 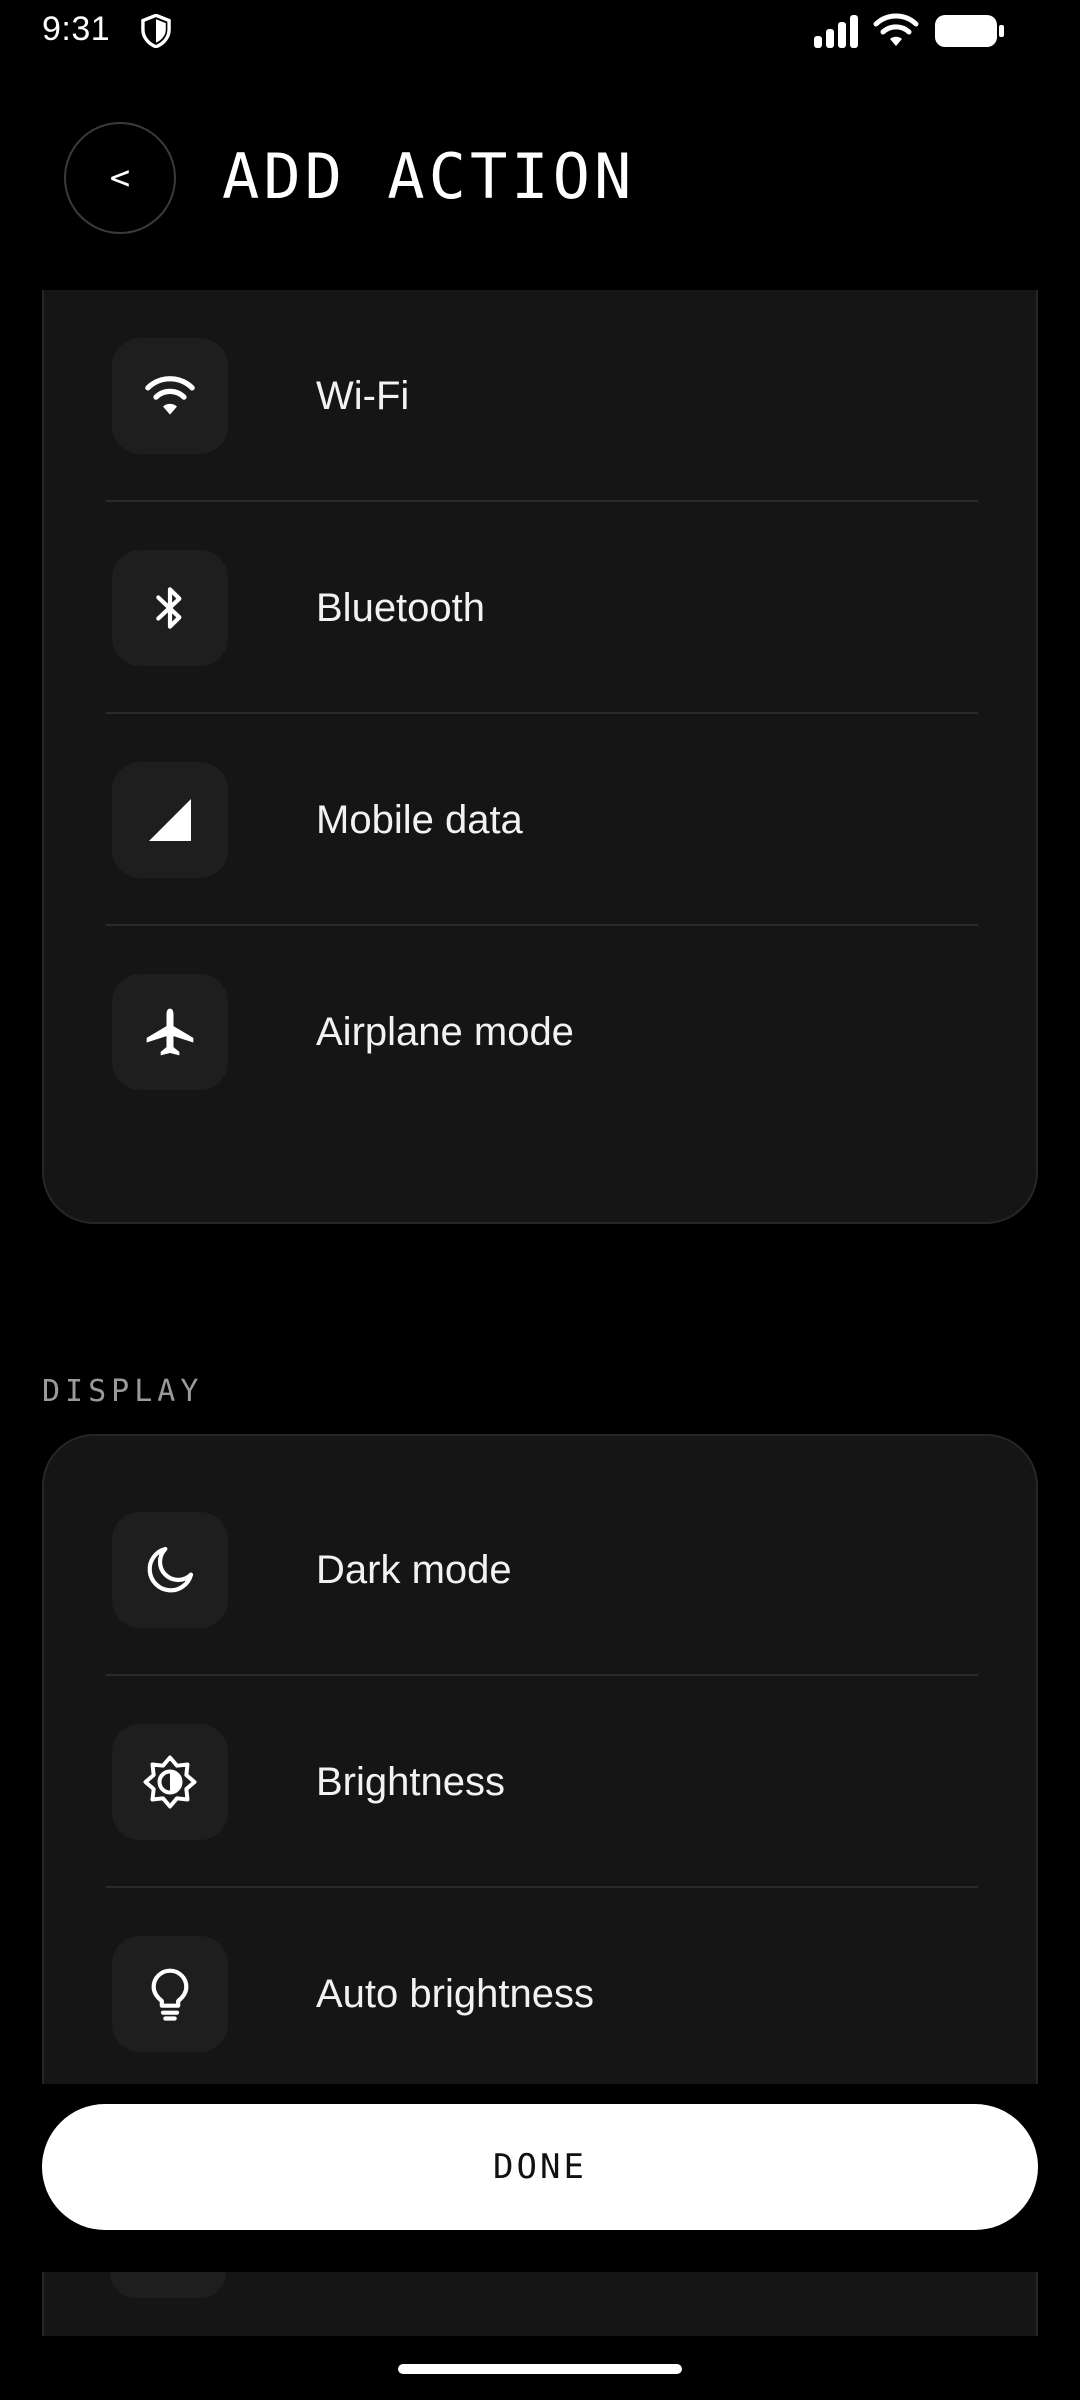 I want to click on action-label: Dark mode, so click(x=414, y=1569).